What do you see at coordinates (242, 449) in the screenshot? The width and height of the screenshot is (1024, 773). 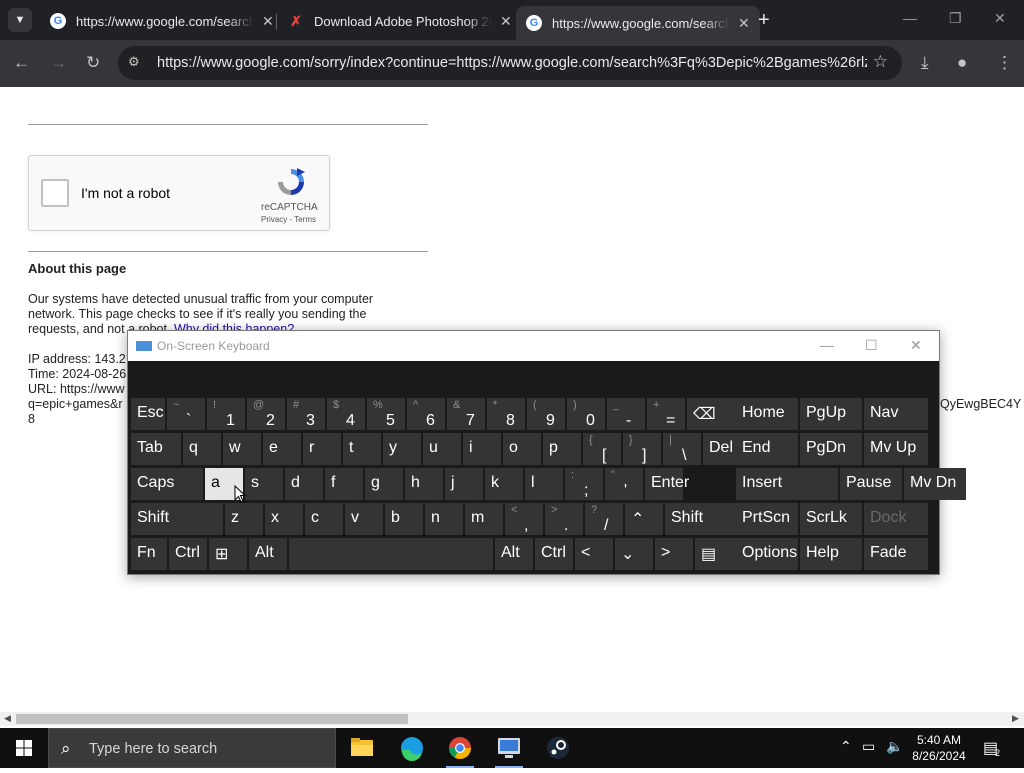 I see `key-w: w` at bounding box center [242, 449].